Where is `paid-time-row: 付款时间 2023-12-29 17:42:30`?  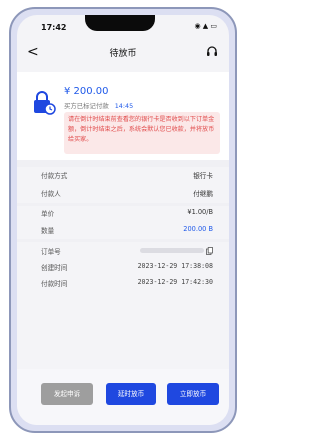 paid-time-row: 付款时间 2023-12-29 17:42:30 is located at coordinates (127, 285).